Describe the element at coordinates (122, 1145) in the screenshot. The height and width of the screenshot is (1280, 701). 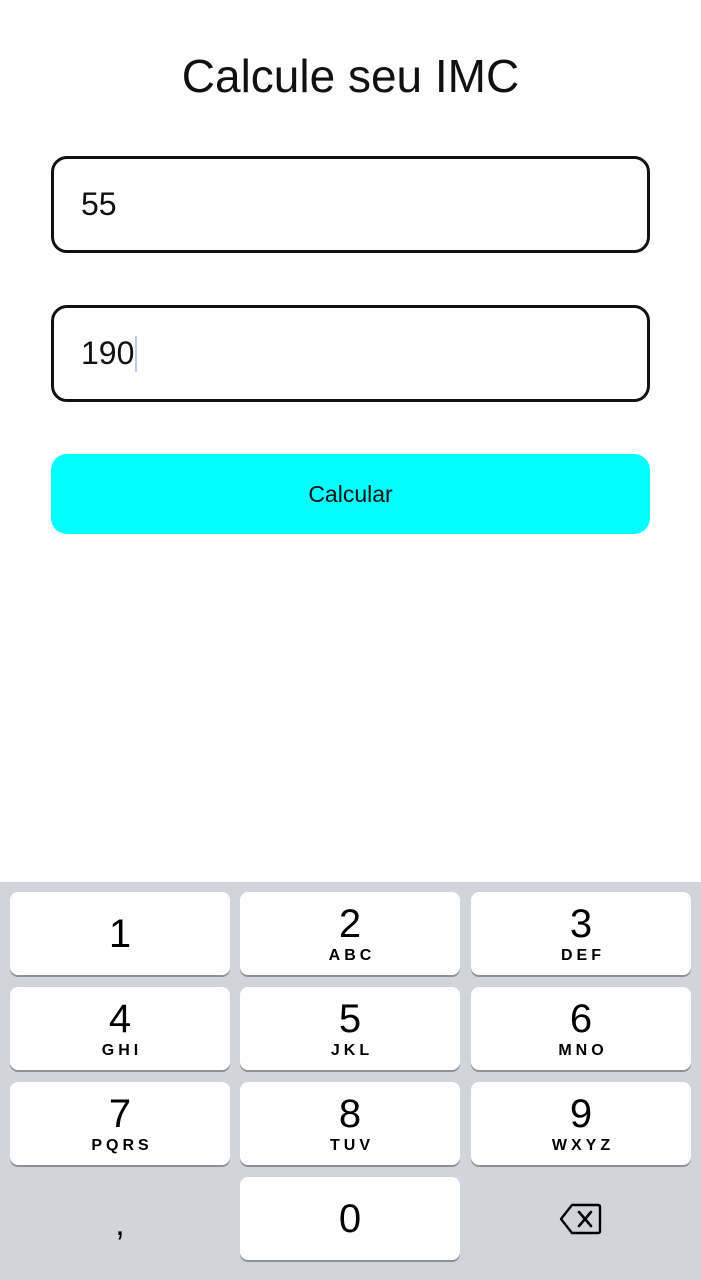
I see `key-letters: PQRS` at that location.